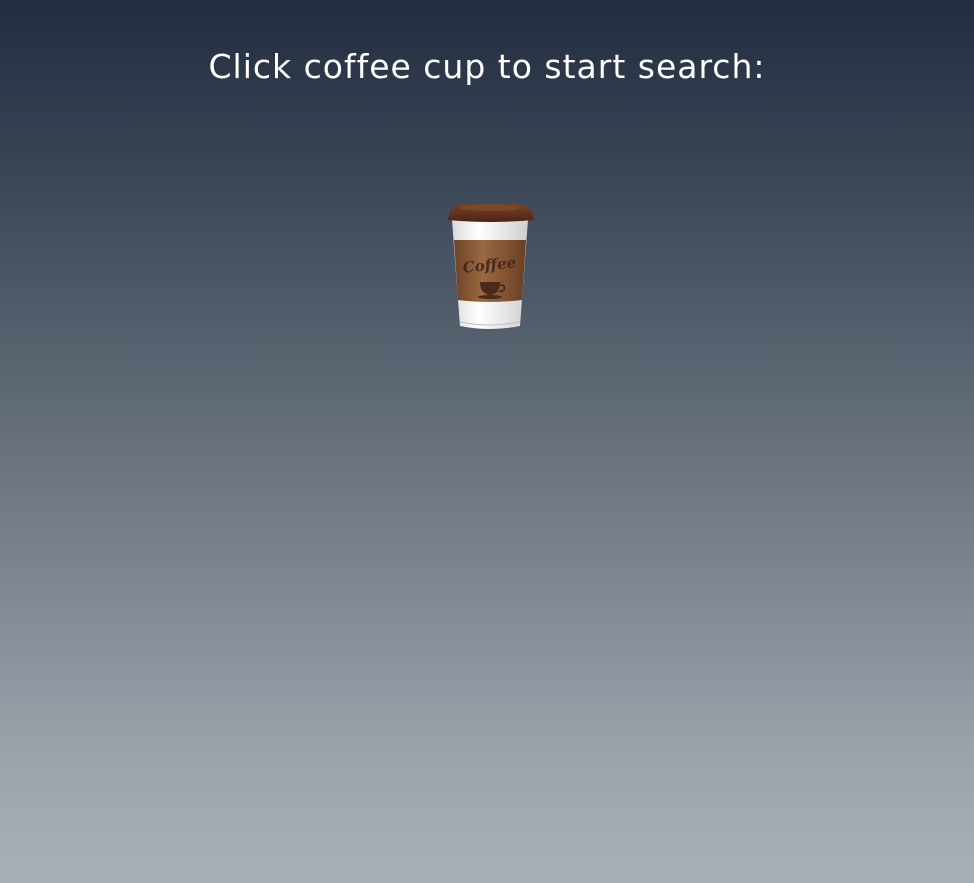 This screenshot has width=974, height=883. I want to click on start-search-prompt: Click coffee cup to start search:, so click(487, 66).